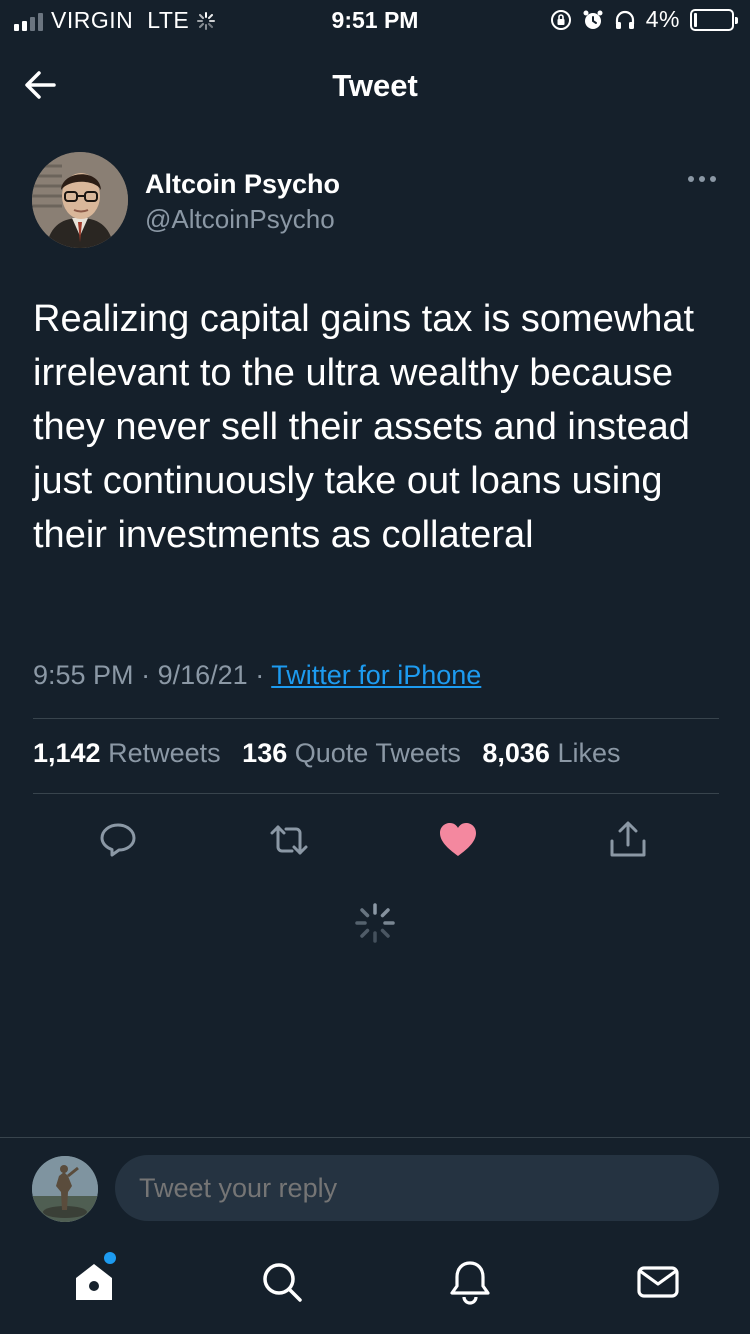 The width and height of the screenshot is (750, 1334). I want to click on home-icon, so click(94, 1282).